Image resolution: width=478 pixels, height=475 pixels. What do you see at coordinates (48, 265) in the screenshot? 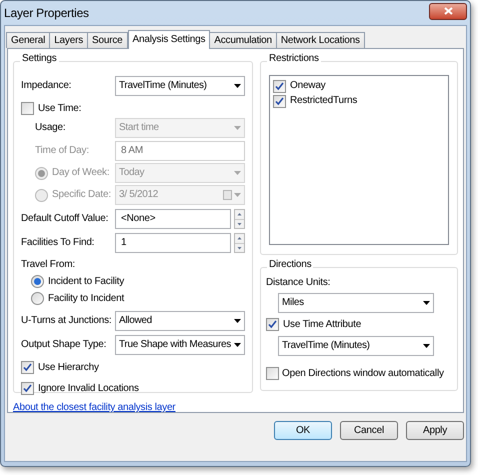
I see `field-label: Travel From:` at bounding box center [48, 265].